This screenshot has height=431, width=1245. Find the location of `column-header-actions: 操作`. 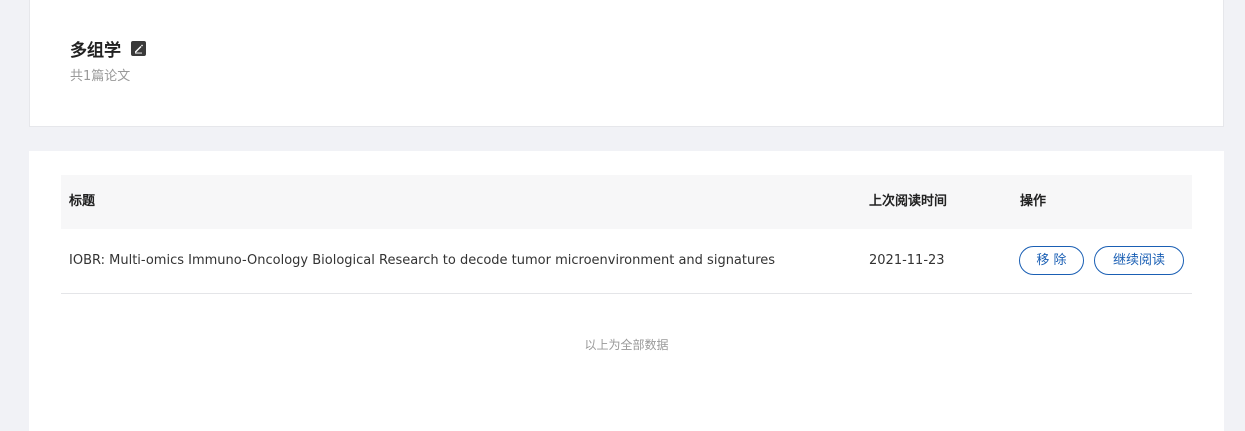

column-header-actions: 操作 is located at coordinates (1033, 201).